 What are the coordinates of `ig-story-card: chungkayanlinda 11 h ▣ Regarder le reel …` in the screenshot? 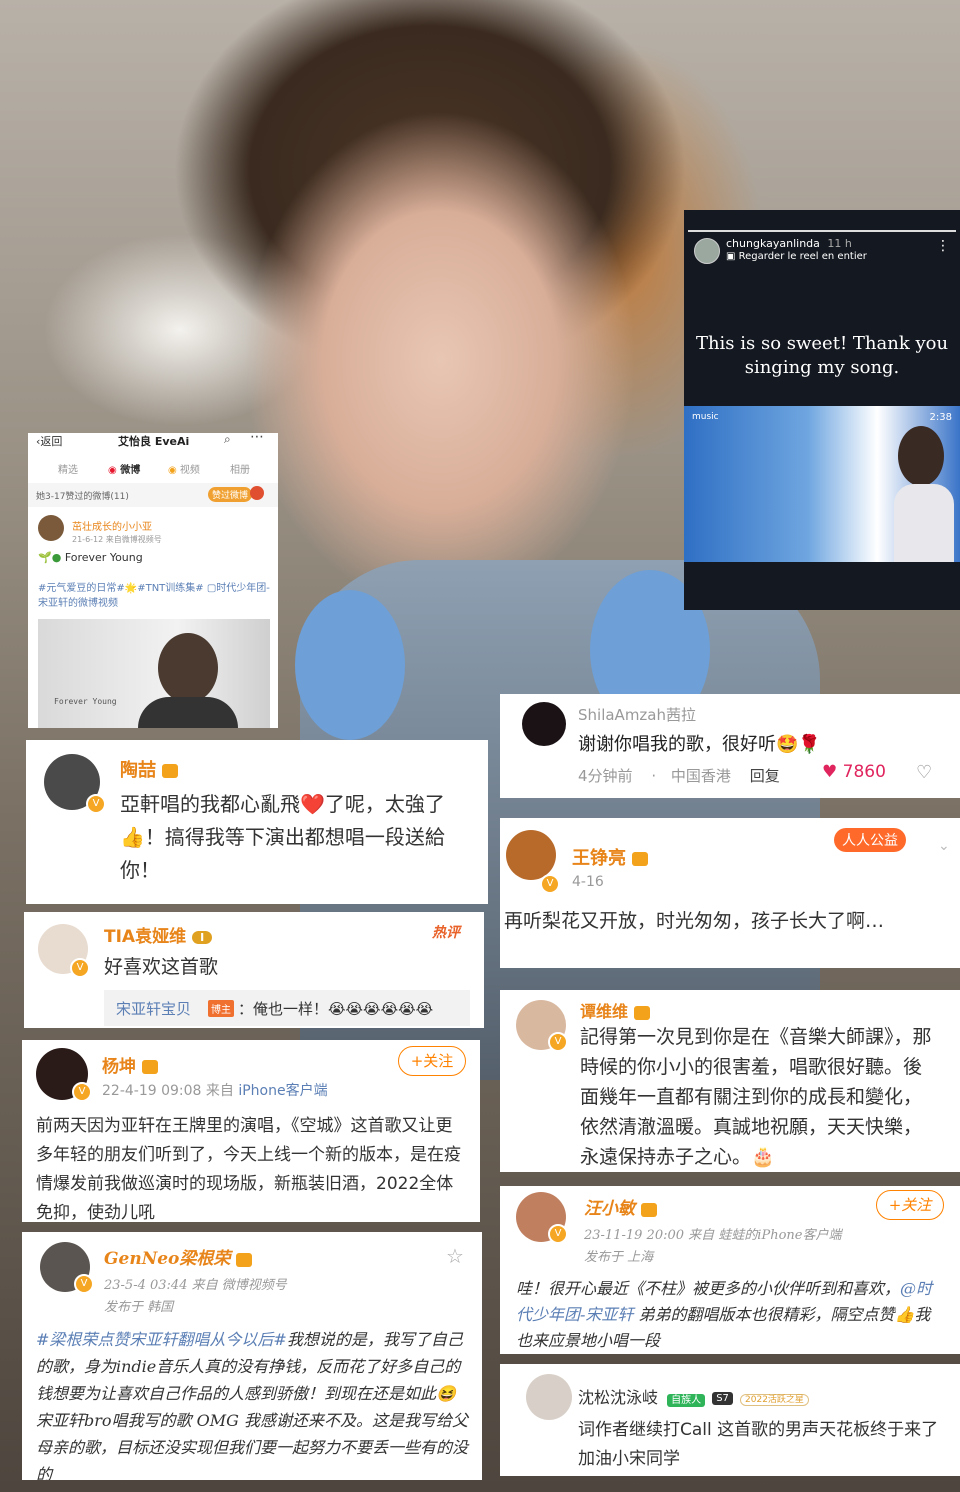 It's located at (822, 410).